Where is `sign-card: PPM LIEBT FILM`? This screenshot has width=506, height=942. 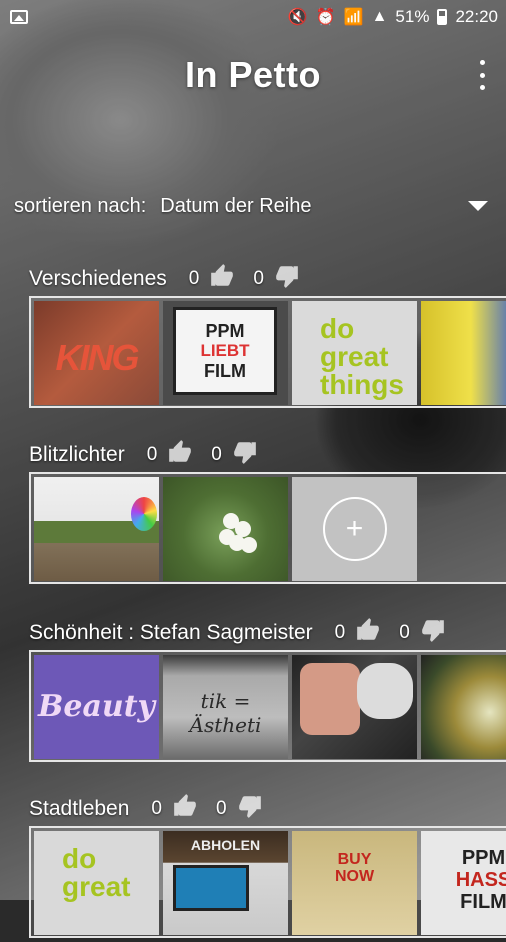 sign-card: PPM LIEBT FILM is located at coordinates (225, 351).